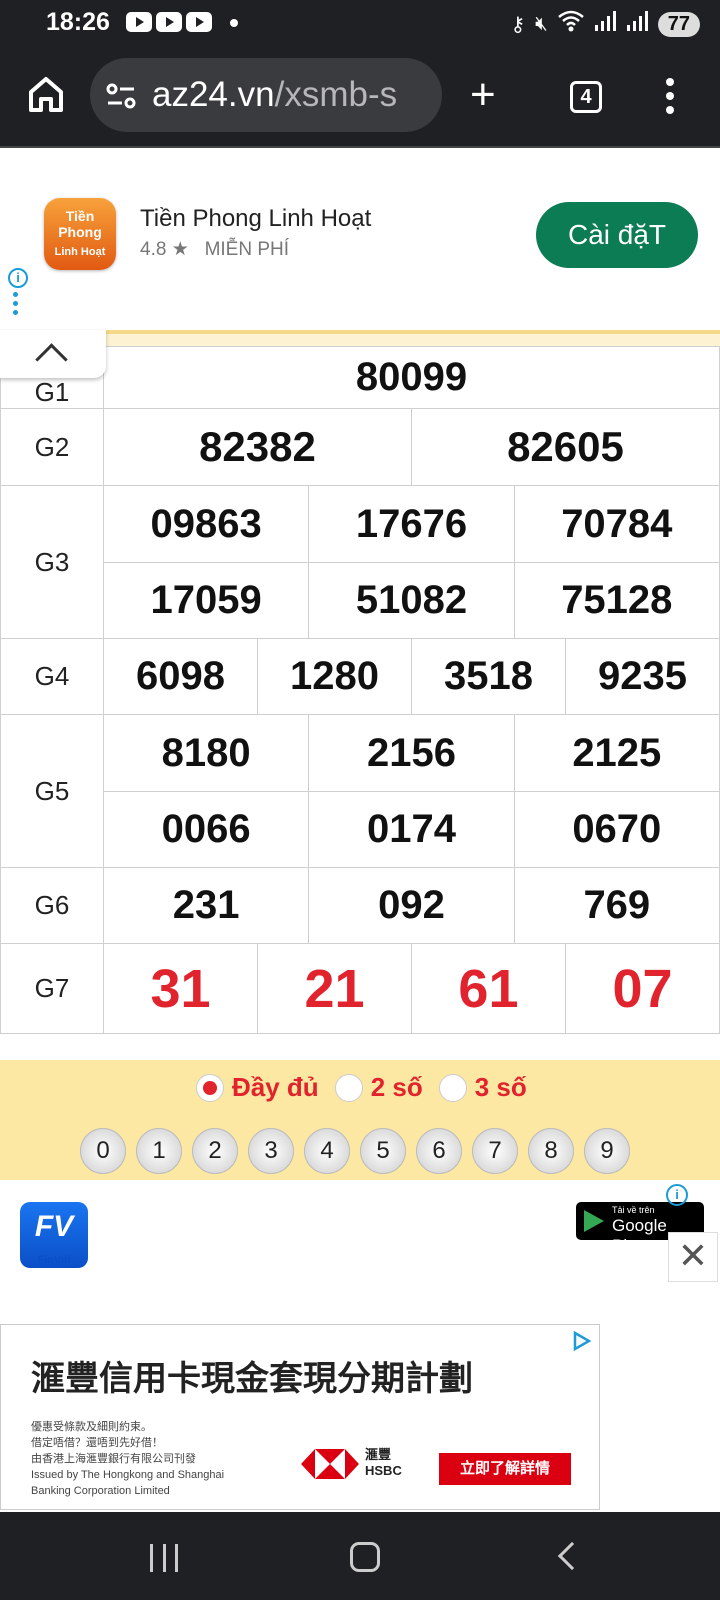  I want to click on prize-label: G3, so click(52, 562).